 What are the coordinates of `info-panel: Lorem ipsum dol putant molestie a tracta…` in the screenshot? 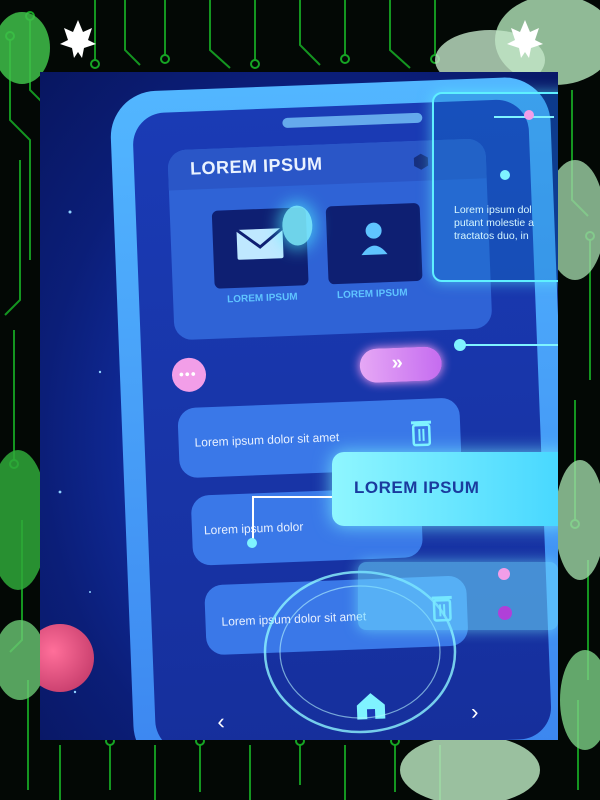 It's located at (495, 187).